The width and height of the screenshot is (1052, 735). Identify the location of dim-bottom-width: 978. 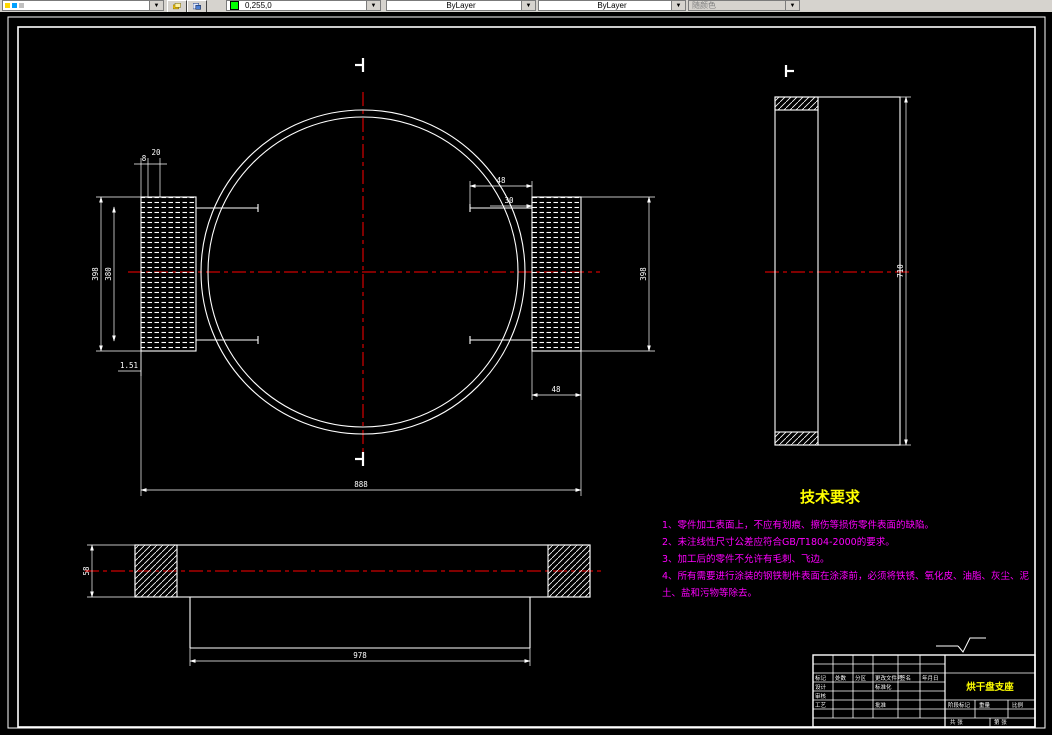
(360, 655).